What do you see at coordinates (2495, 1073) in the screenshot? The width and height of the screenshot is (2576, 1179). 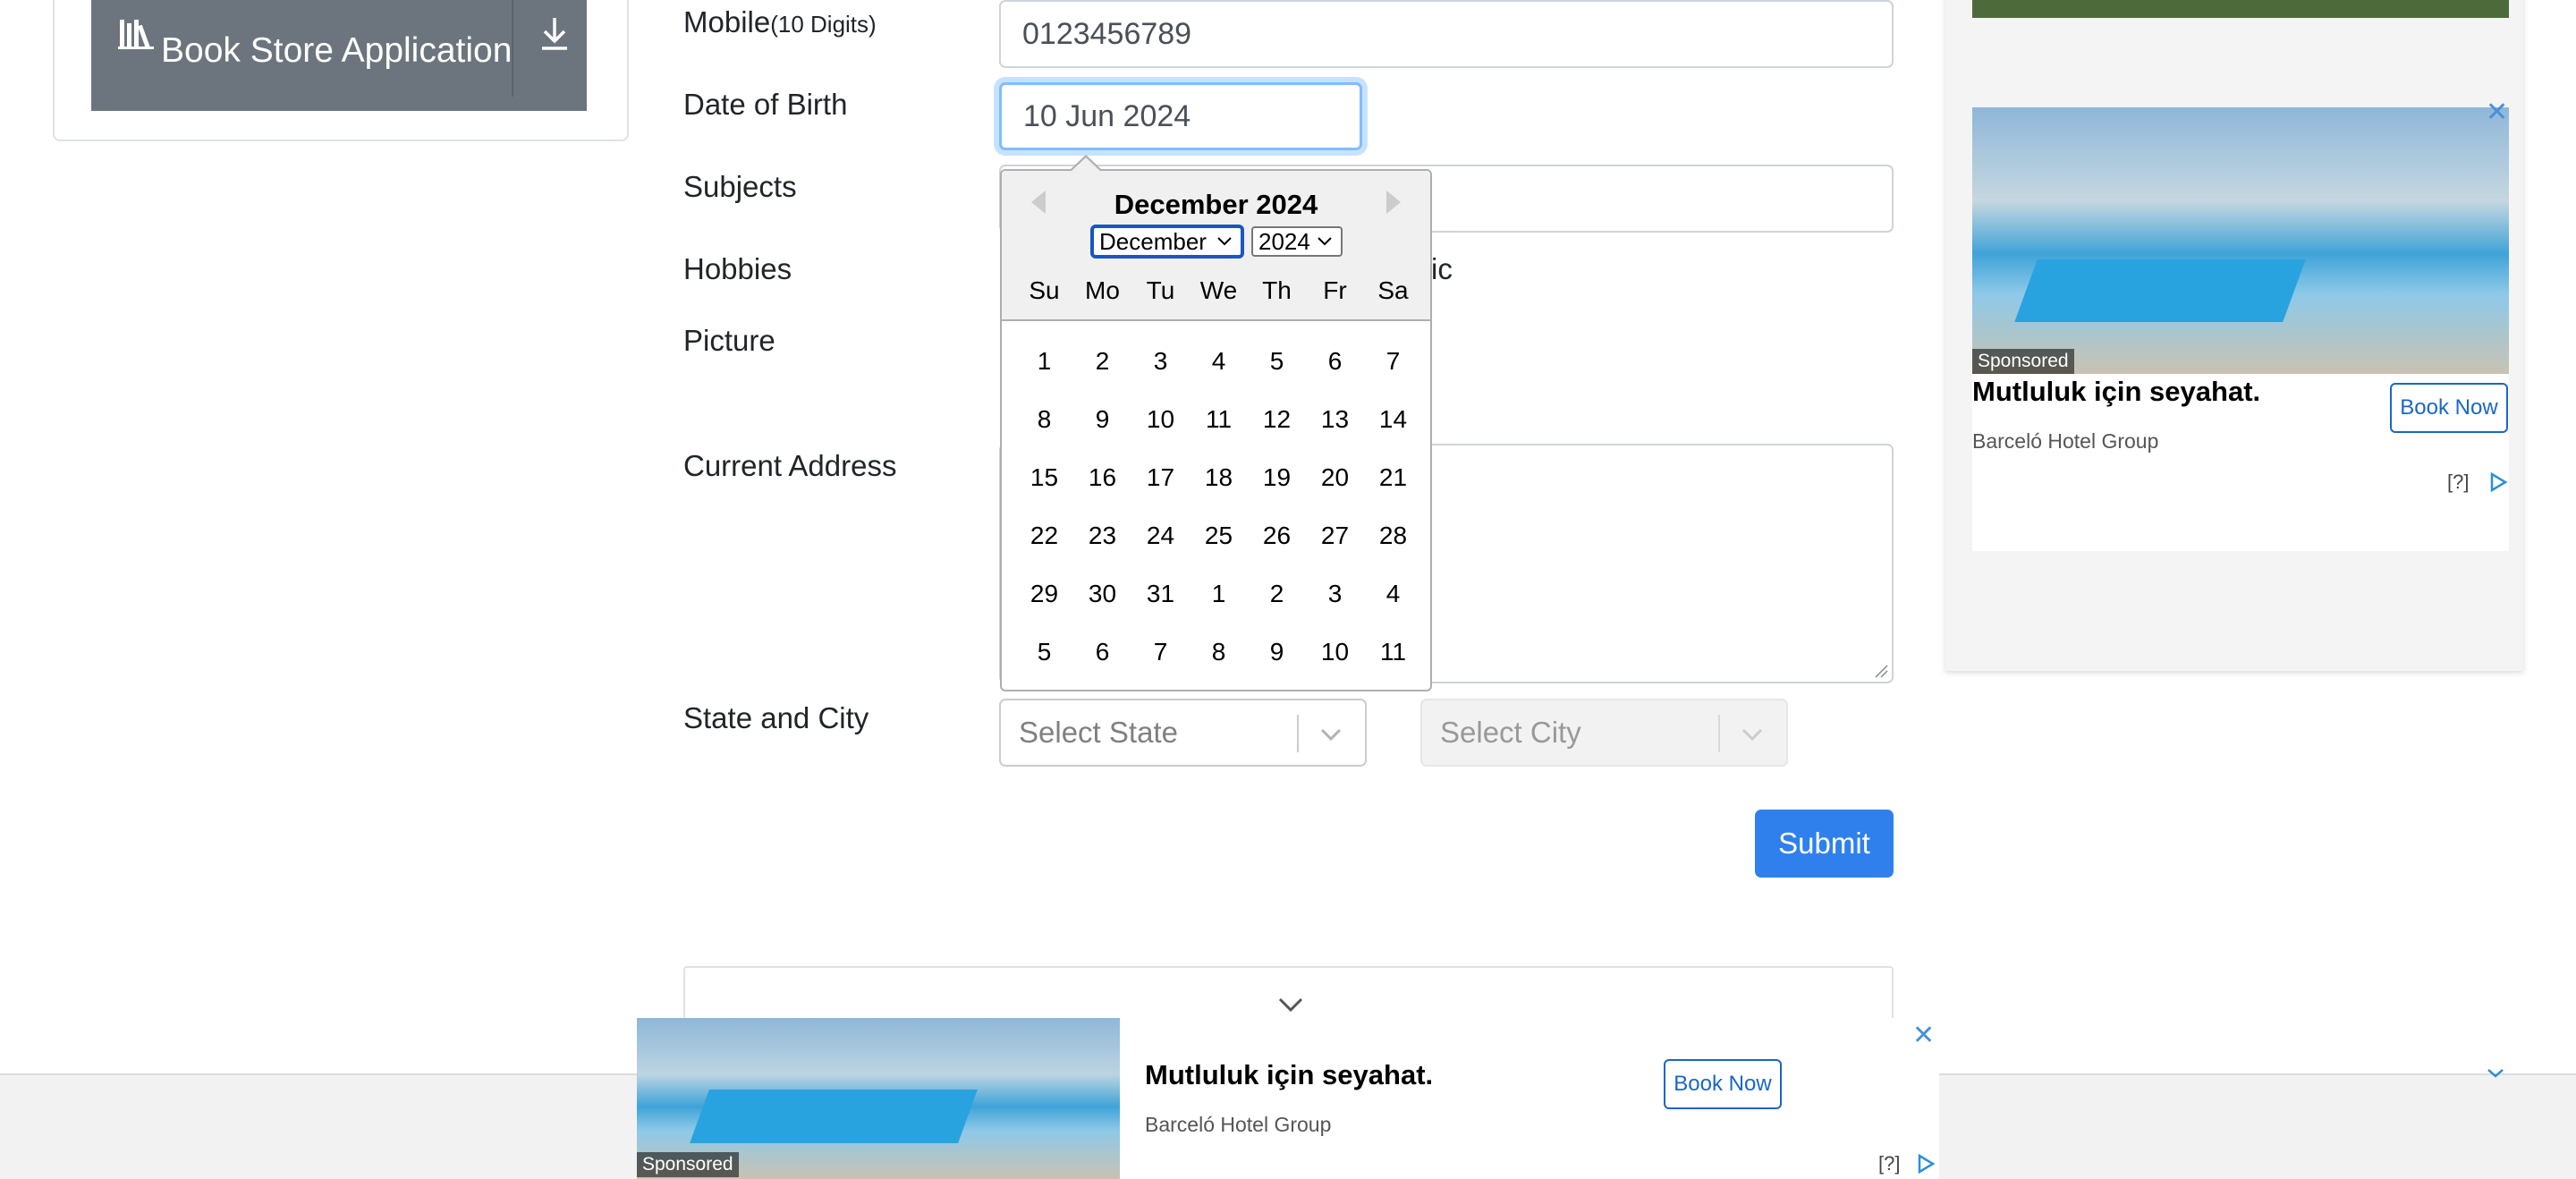 I see `collapse-ad-icon` at bounding box center [2495, 1073].